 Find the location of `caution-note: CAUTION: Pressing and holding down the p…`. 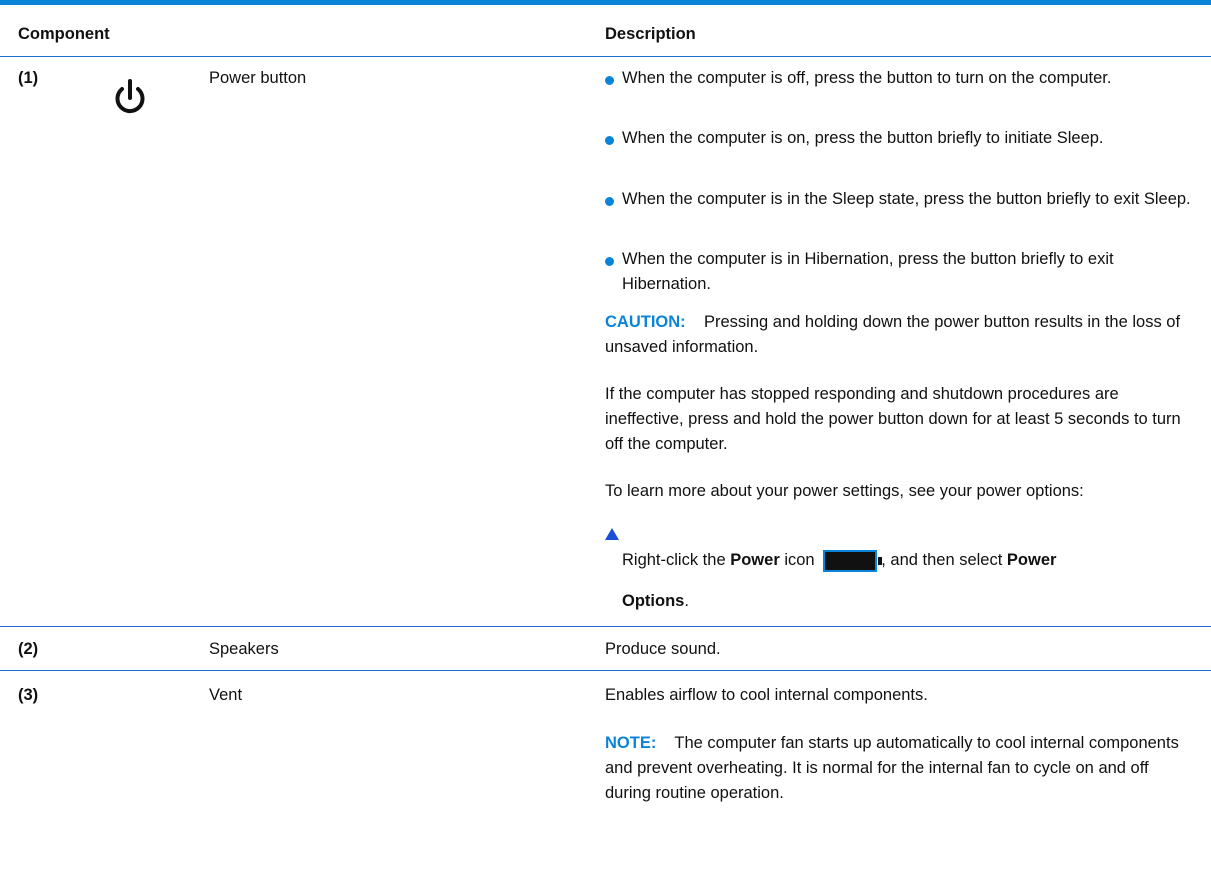

caution-note: CAUTION: Pressing and holding down the p… is located at coordinates (900, 335).